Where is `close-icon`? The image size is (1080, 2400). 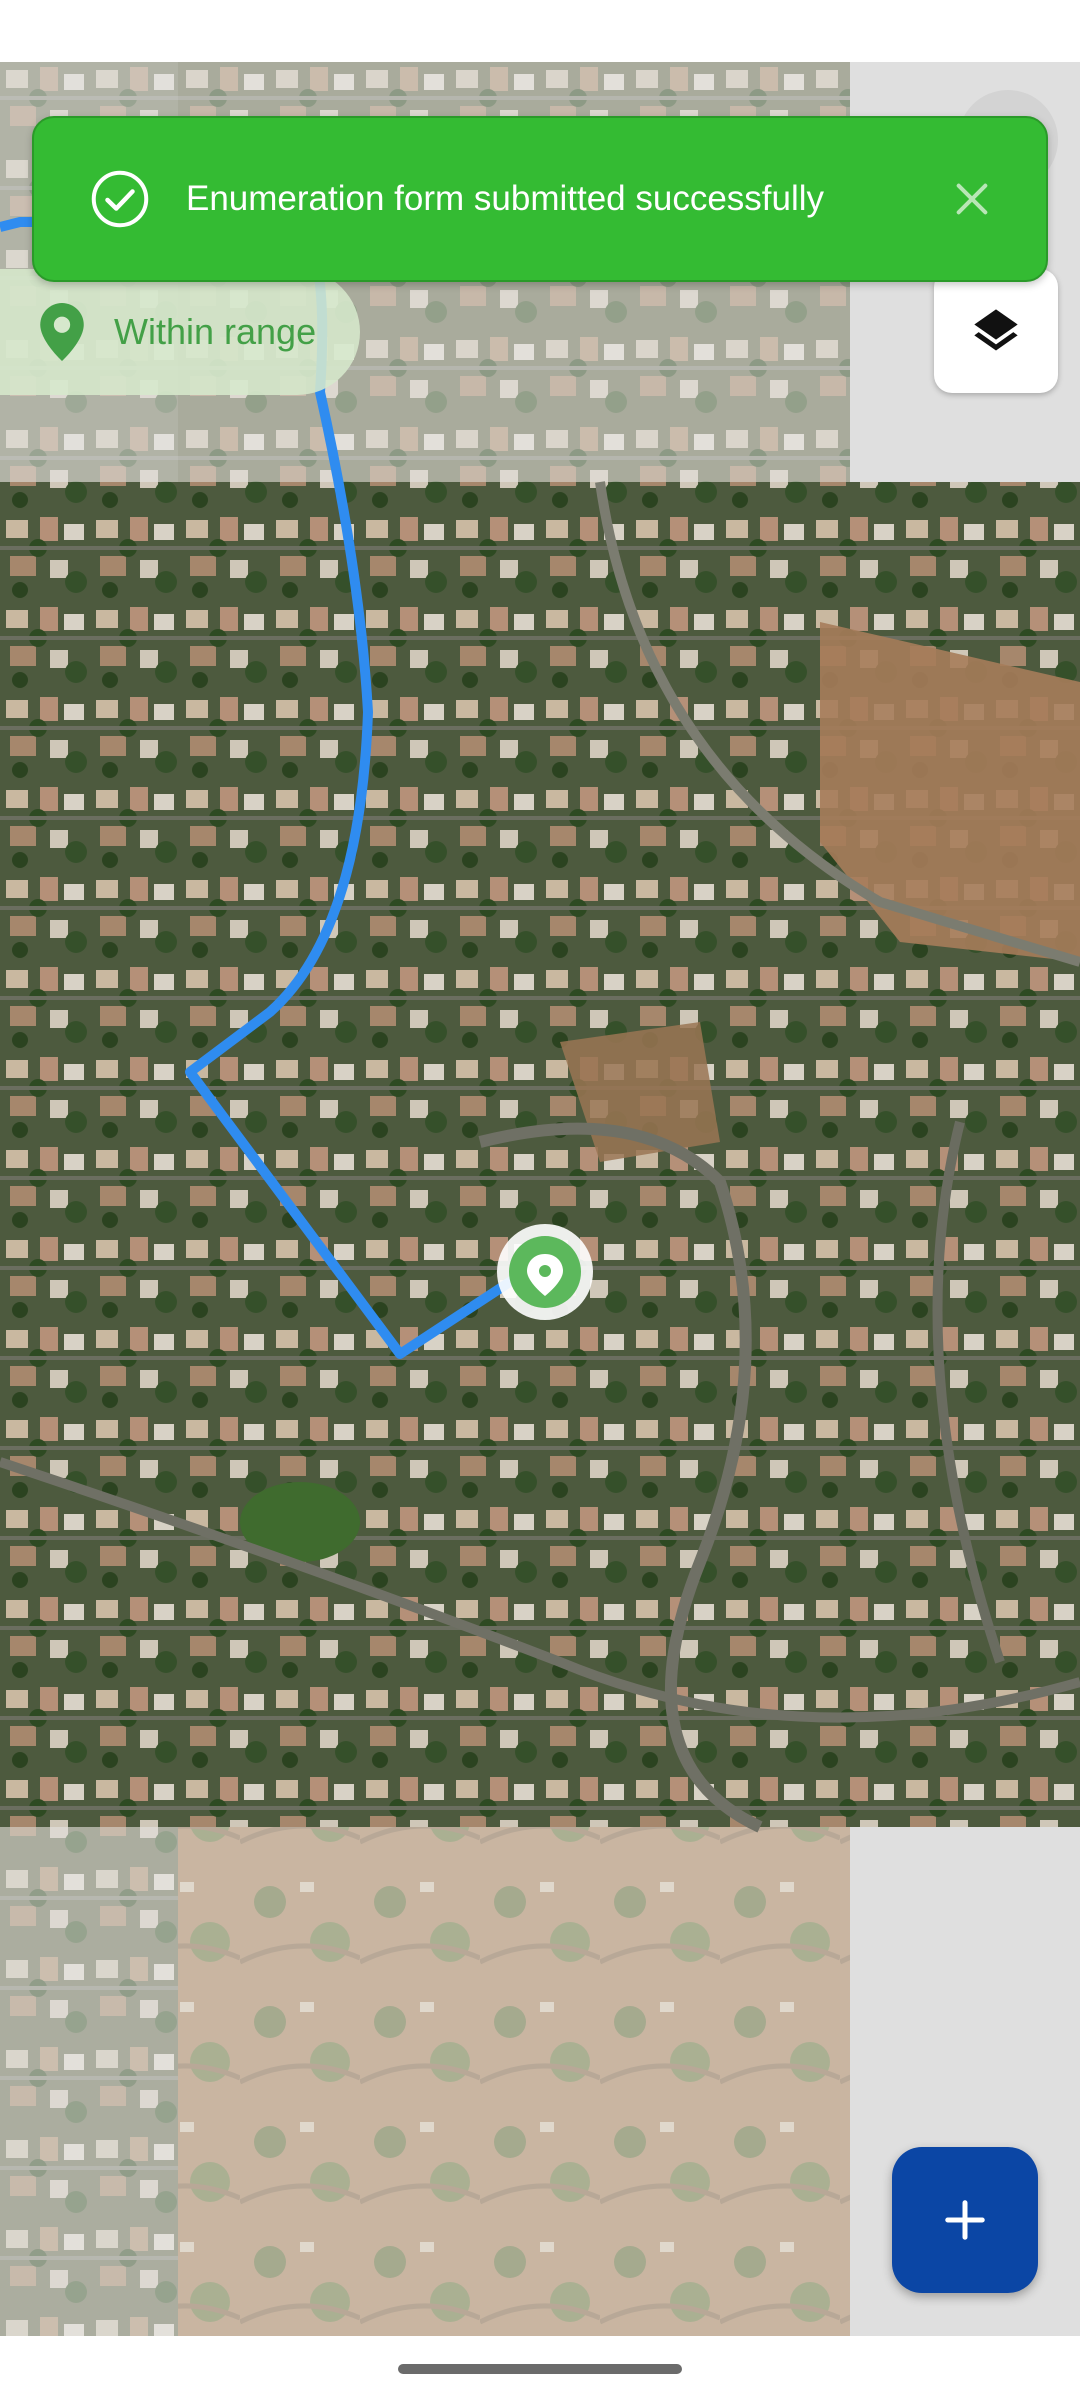 close-icon is located at coordinates (972, 199).